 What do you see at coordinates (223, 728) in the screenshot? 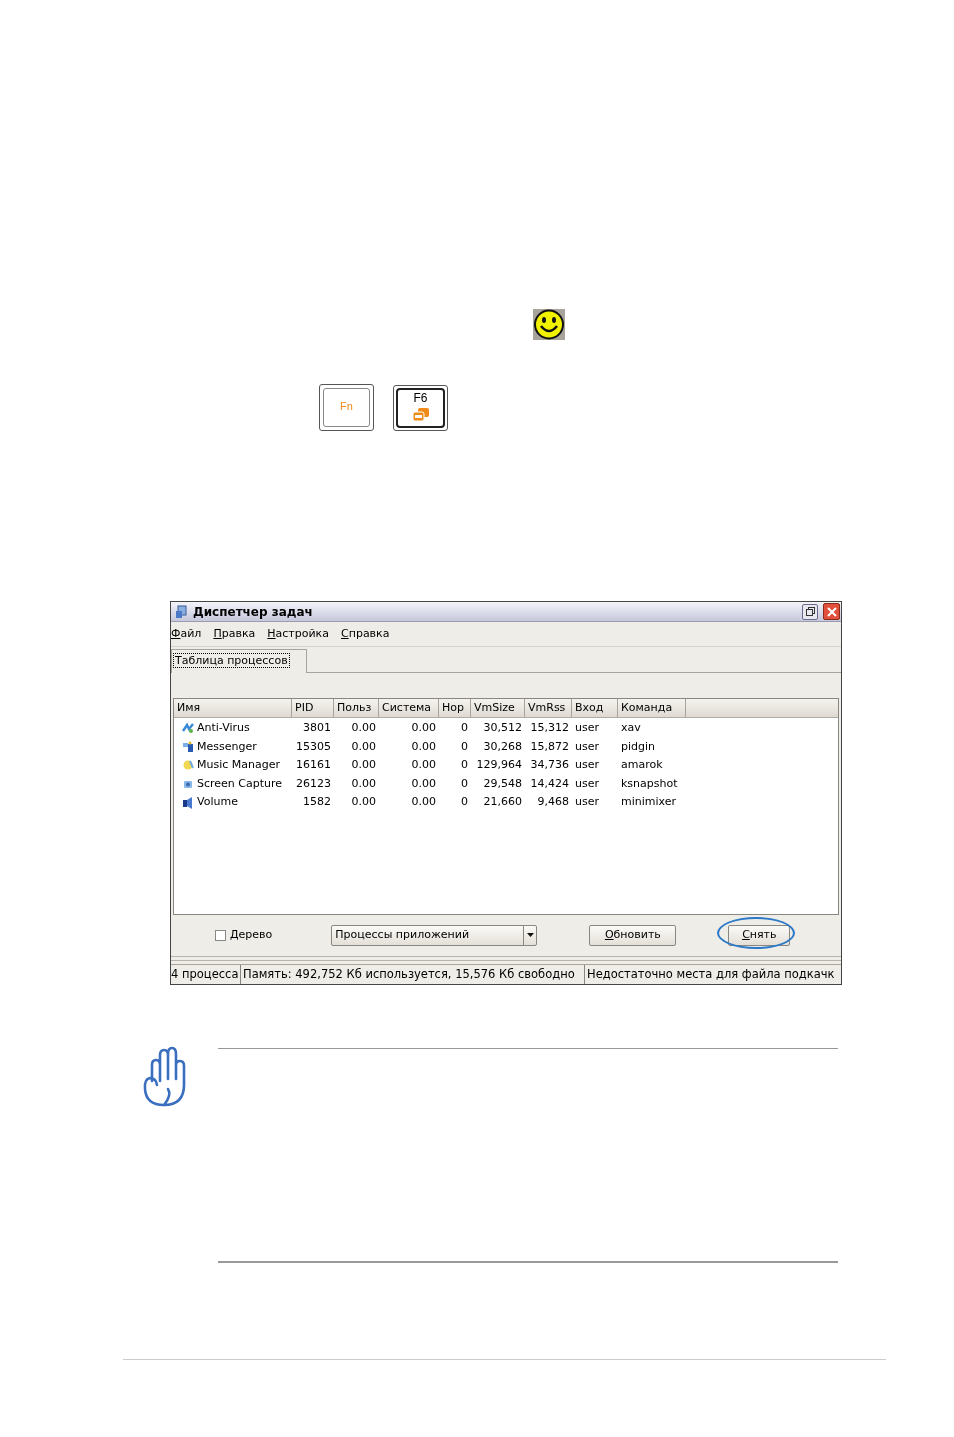
I see `table-cell: Anti-Virus` at bounding box center [223, 728].